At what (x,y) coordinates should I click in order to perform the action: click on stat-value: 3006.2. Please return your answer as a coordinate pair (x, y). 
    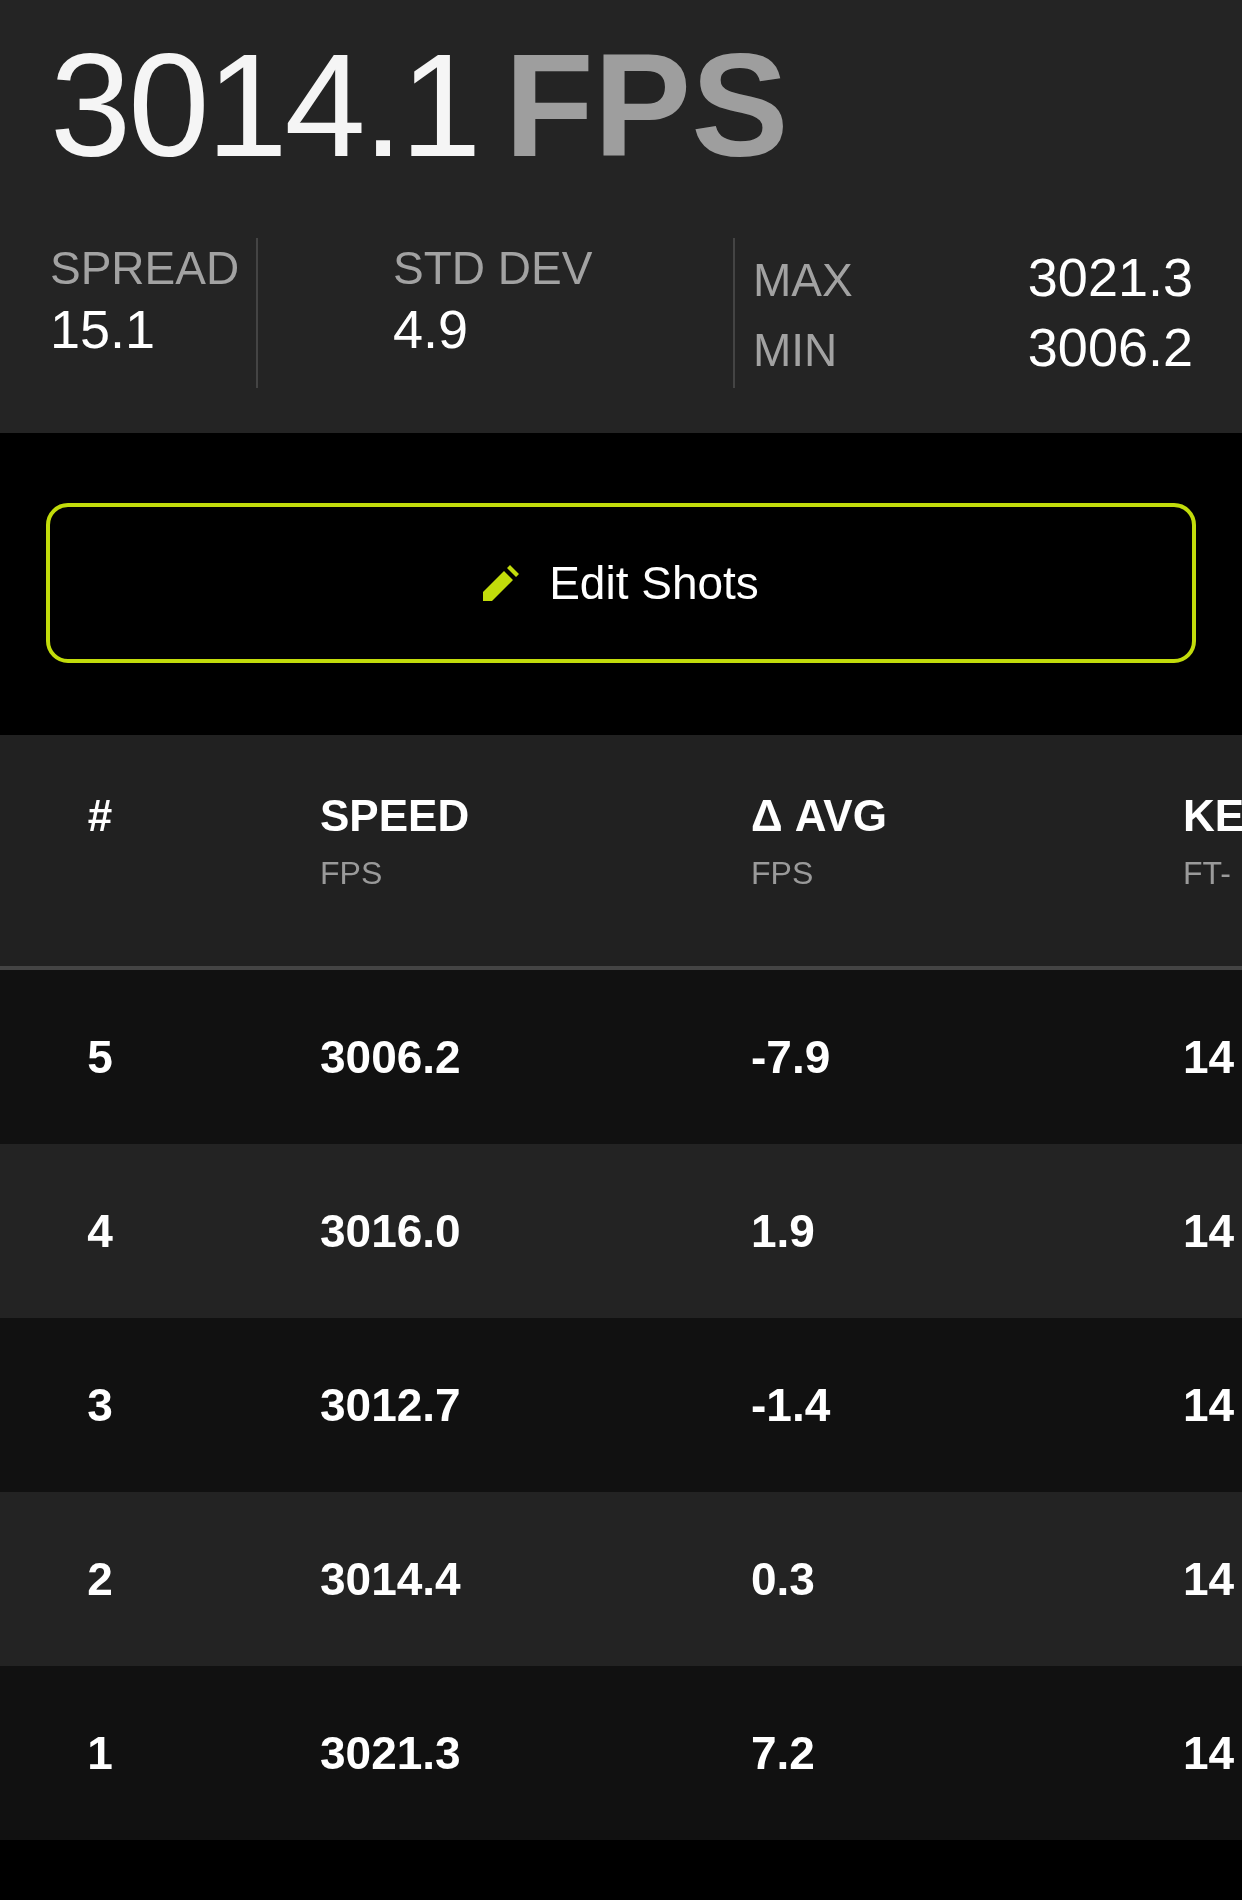
    Looking at the image, I should click on (1110, 347).